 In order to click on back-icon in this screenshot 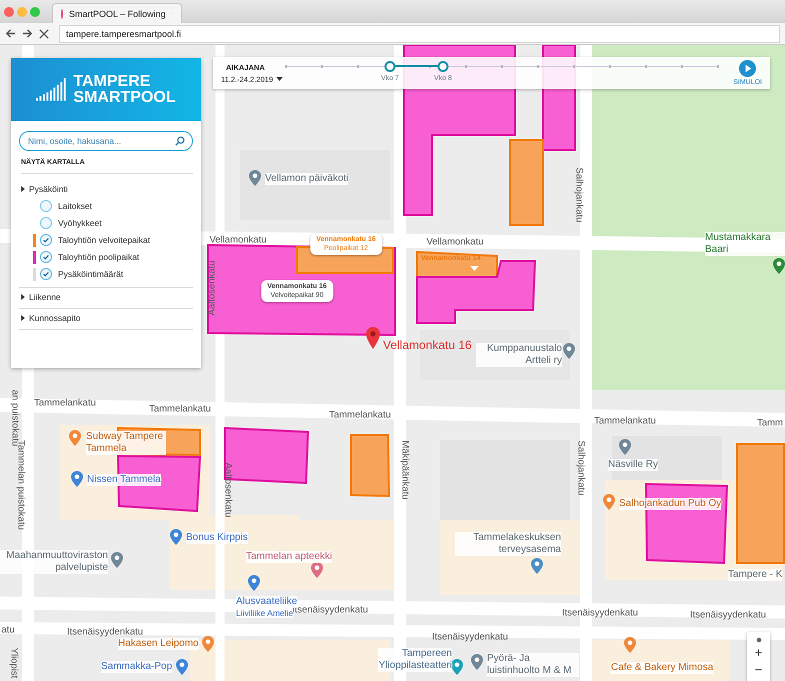, I will do `click(10, 33)`.